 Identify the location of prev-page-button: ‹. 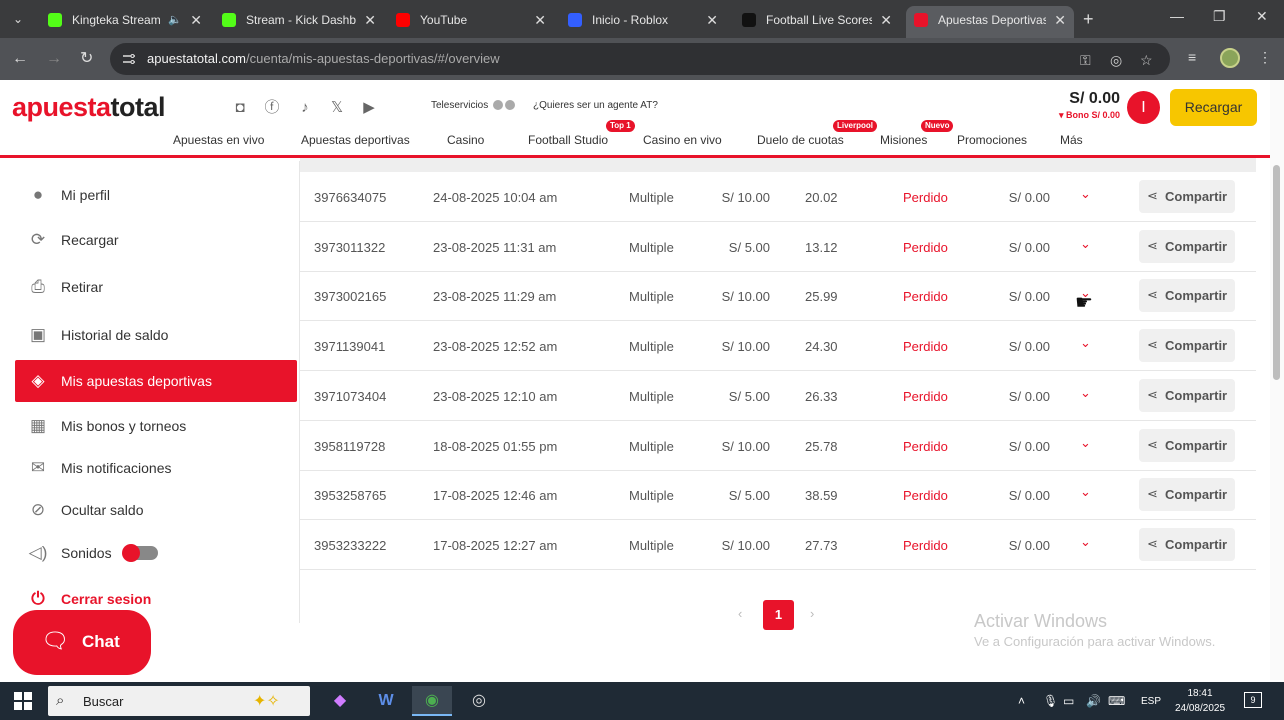
(740, 613).